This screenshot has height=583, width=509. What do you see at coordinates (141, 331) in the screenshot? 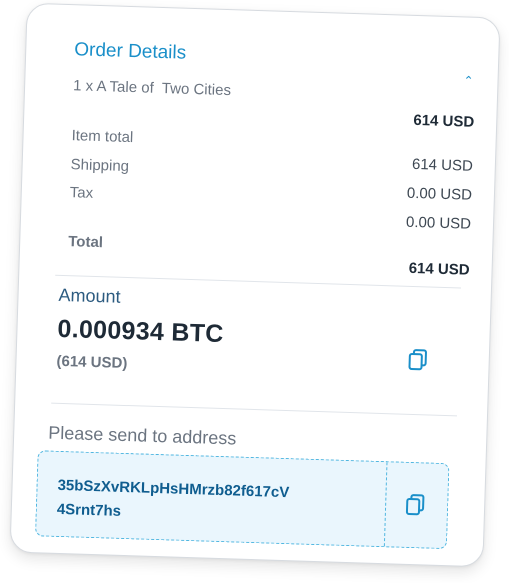
I see `amount-btc: 0.000934 BTC` at bounding box center [141, 331].